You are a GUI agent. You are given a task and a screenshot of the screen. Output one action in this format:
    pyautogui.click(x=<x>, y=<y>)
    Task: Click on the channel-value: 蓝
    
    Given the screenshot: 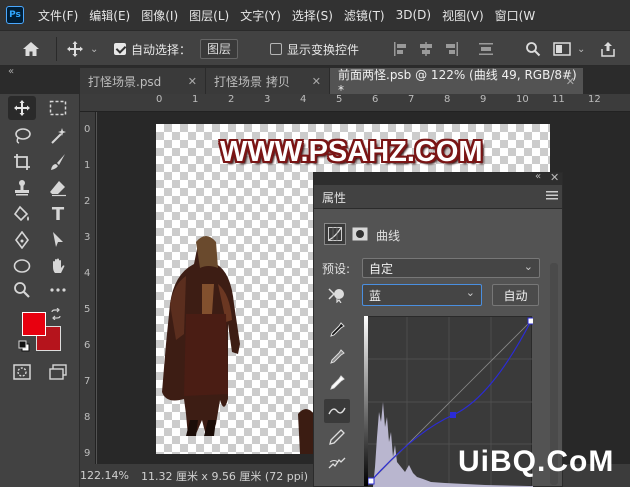 What is the action you would take?
    pyautogui.click(x=375, y=295)
    